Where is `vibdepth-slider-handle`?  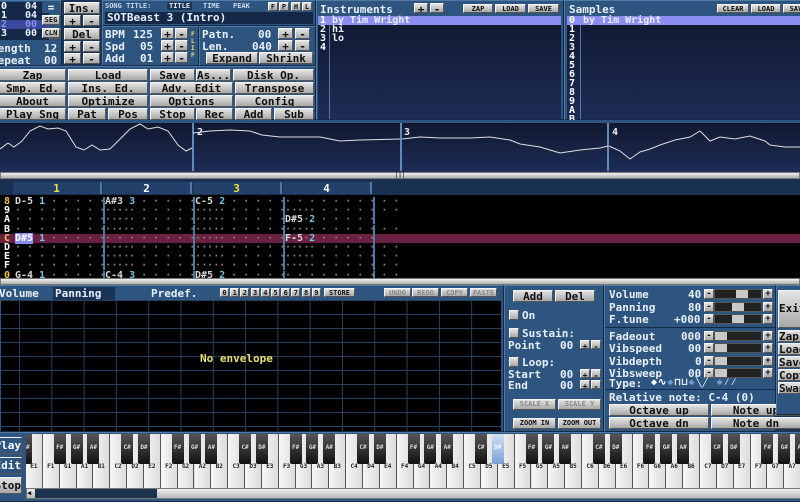 vibdepth-slider-handle is located at coordinates (721, 360).